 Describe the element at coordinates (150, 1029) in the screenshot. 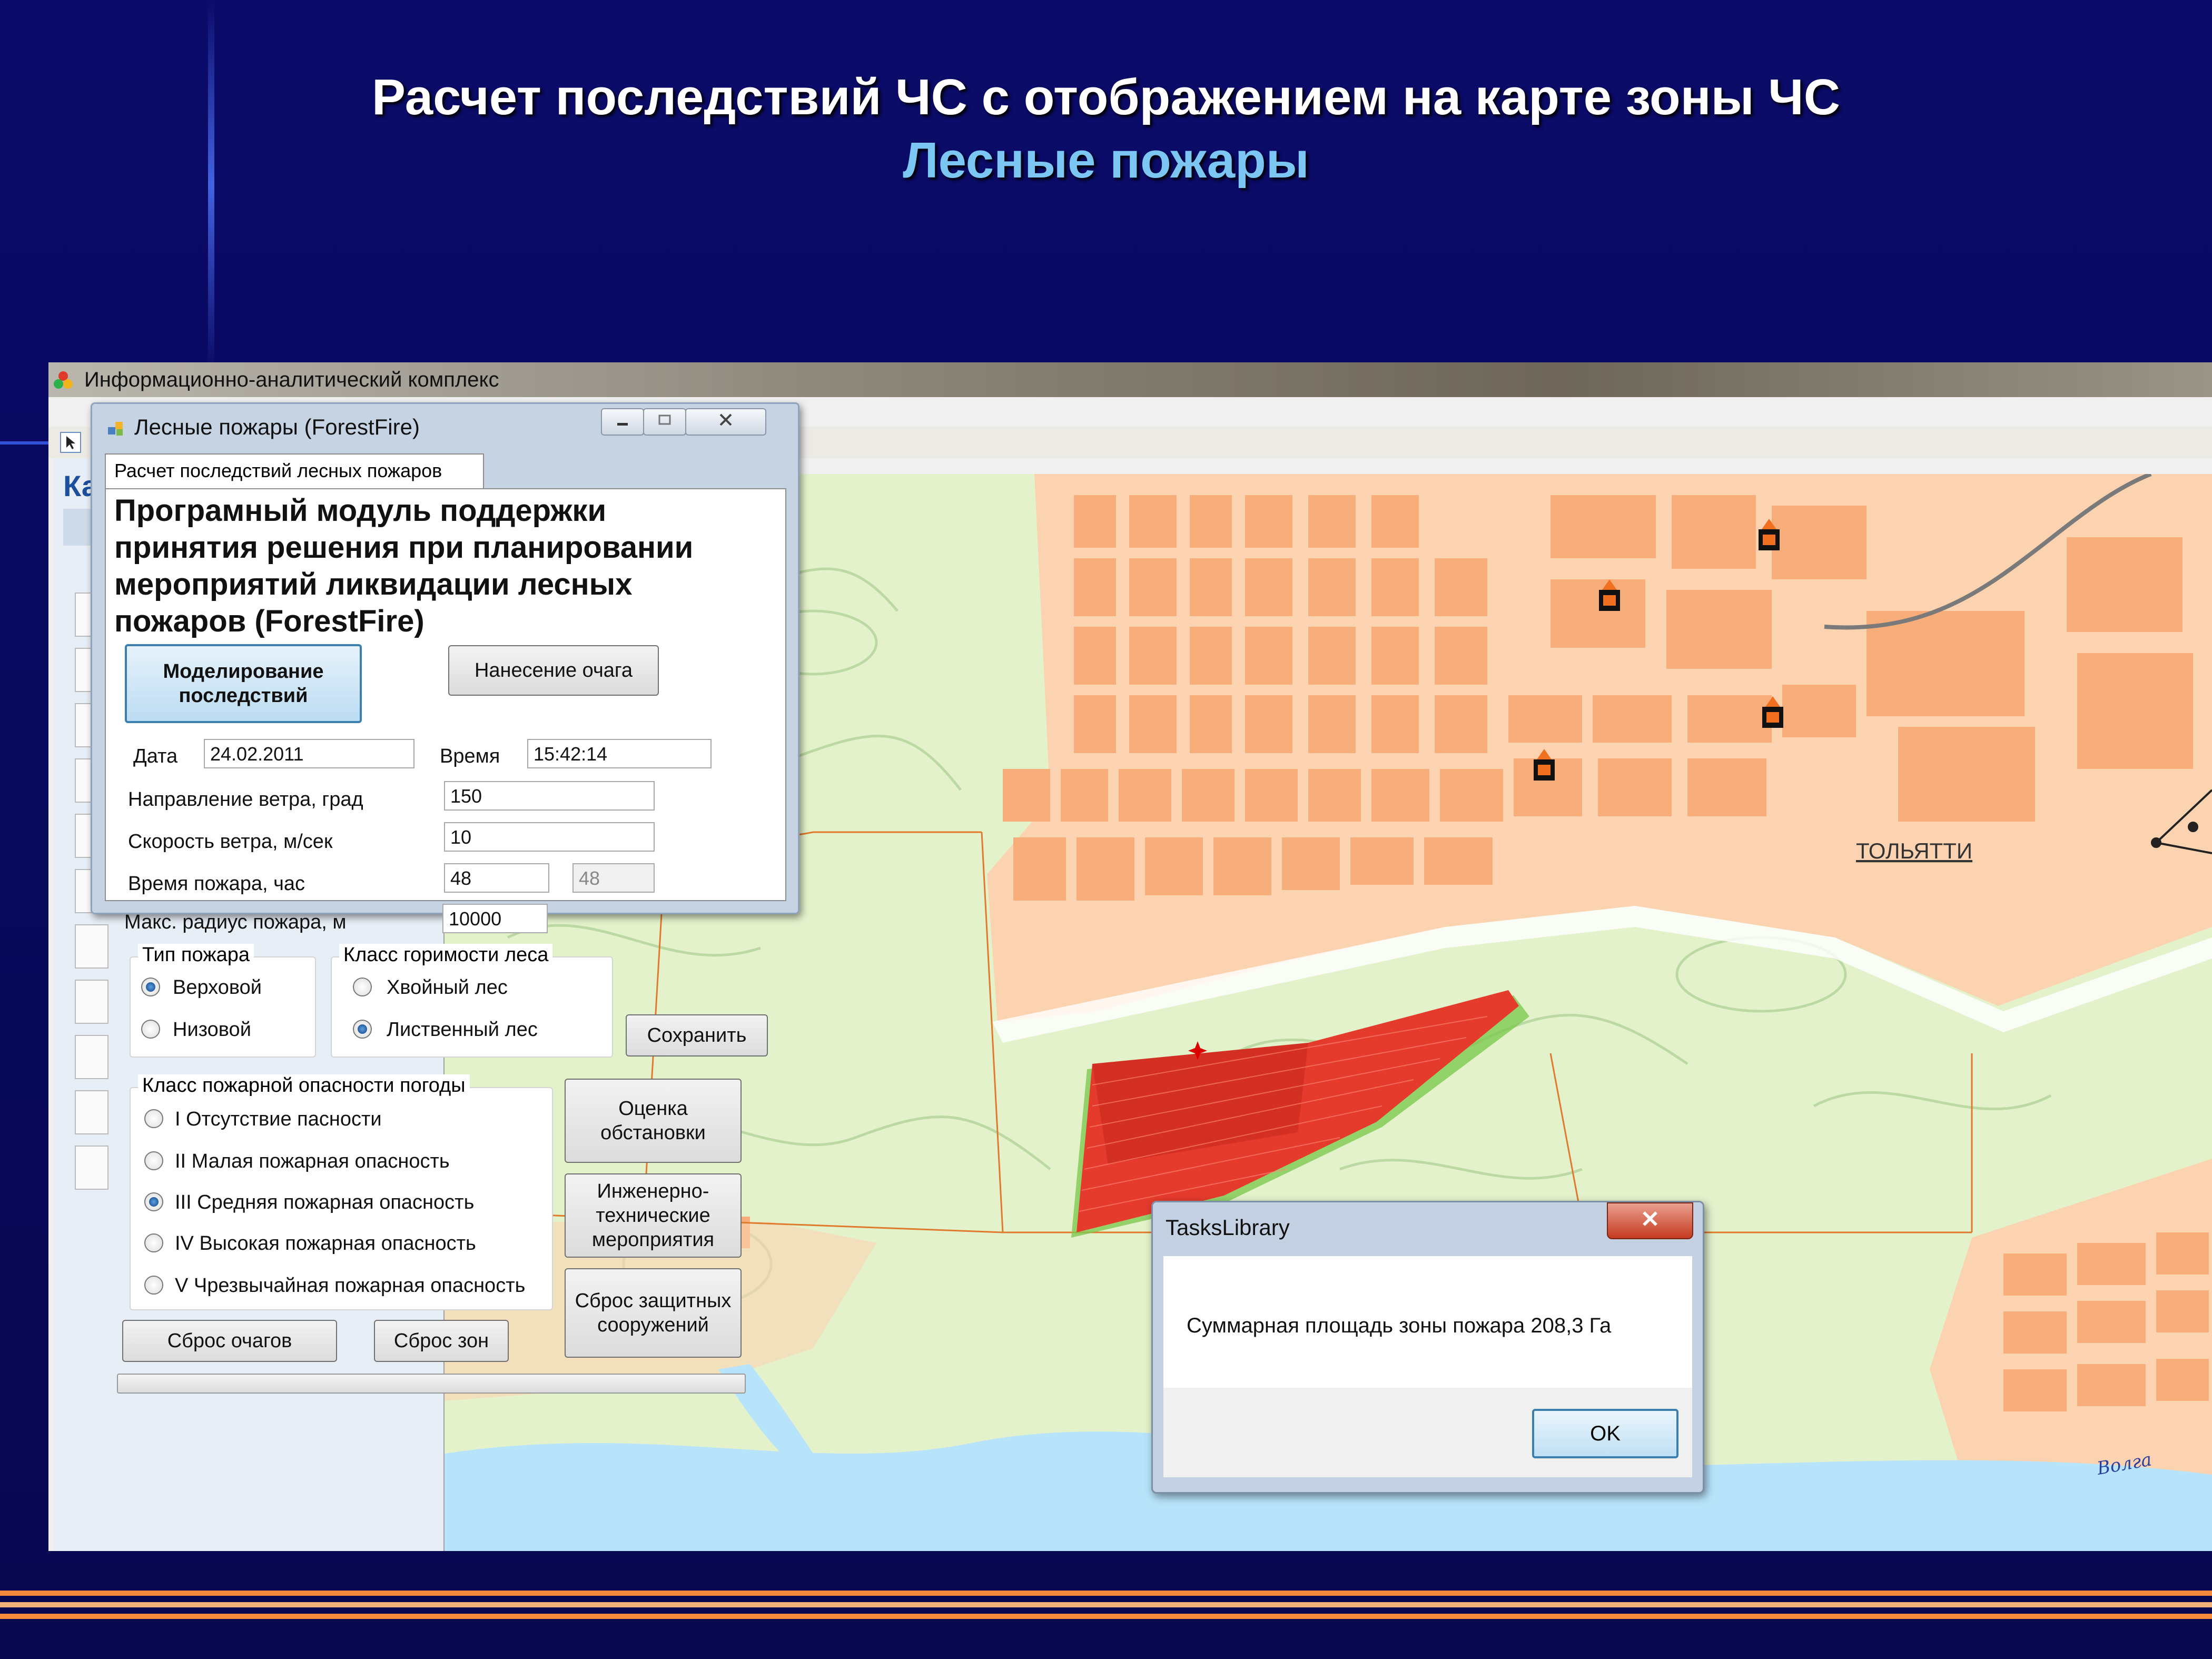

I see `fire-type-ground-radio` at that location.